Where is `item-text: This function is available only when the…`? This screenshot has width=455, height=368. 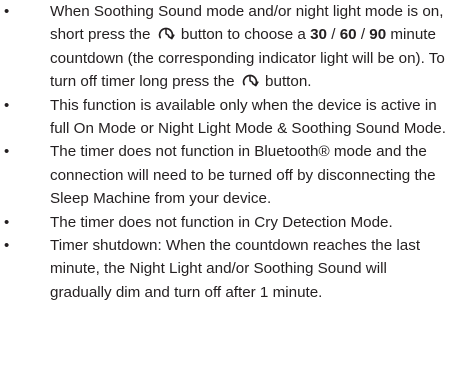 item-text: This function is available only when the… is located at coordinates (248, 117).